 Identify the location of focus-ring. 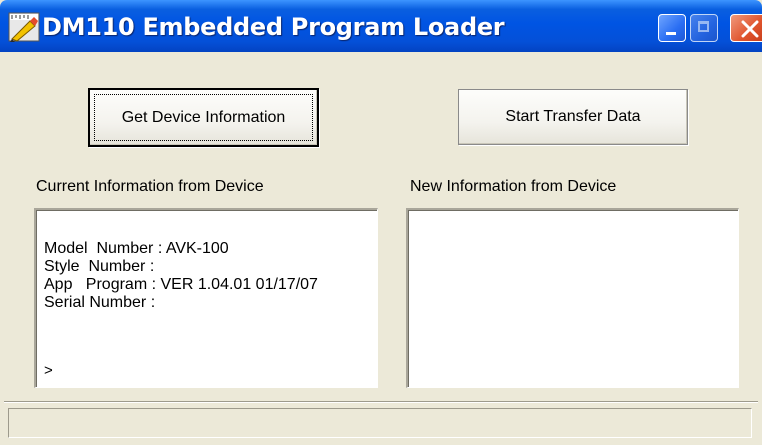
(203, 117).